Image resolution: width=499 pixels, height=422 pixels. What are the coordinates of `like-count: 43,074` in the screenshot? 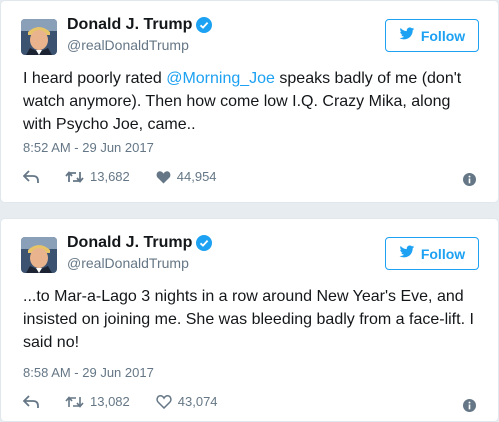 It's located at (197, 401).